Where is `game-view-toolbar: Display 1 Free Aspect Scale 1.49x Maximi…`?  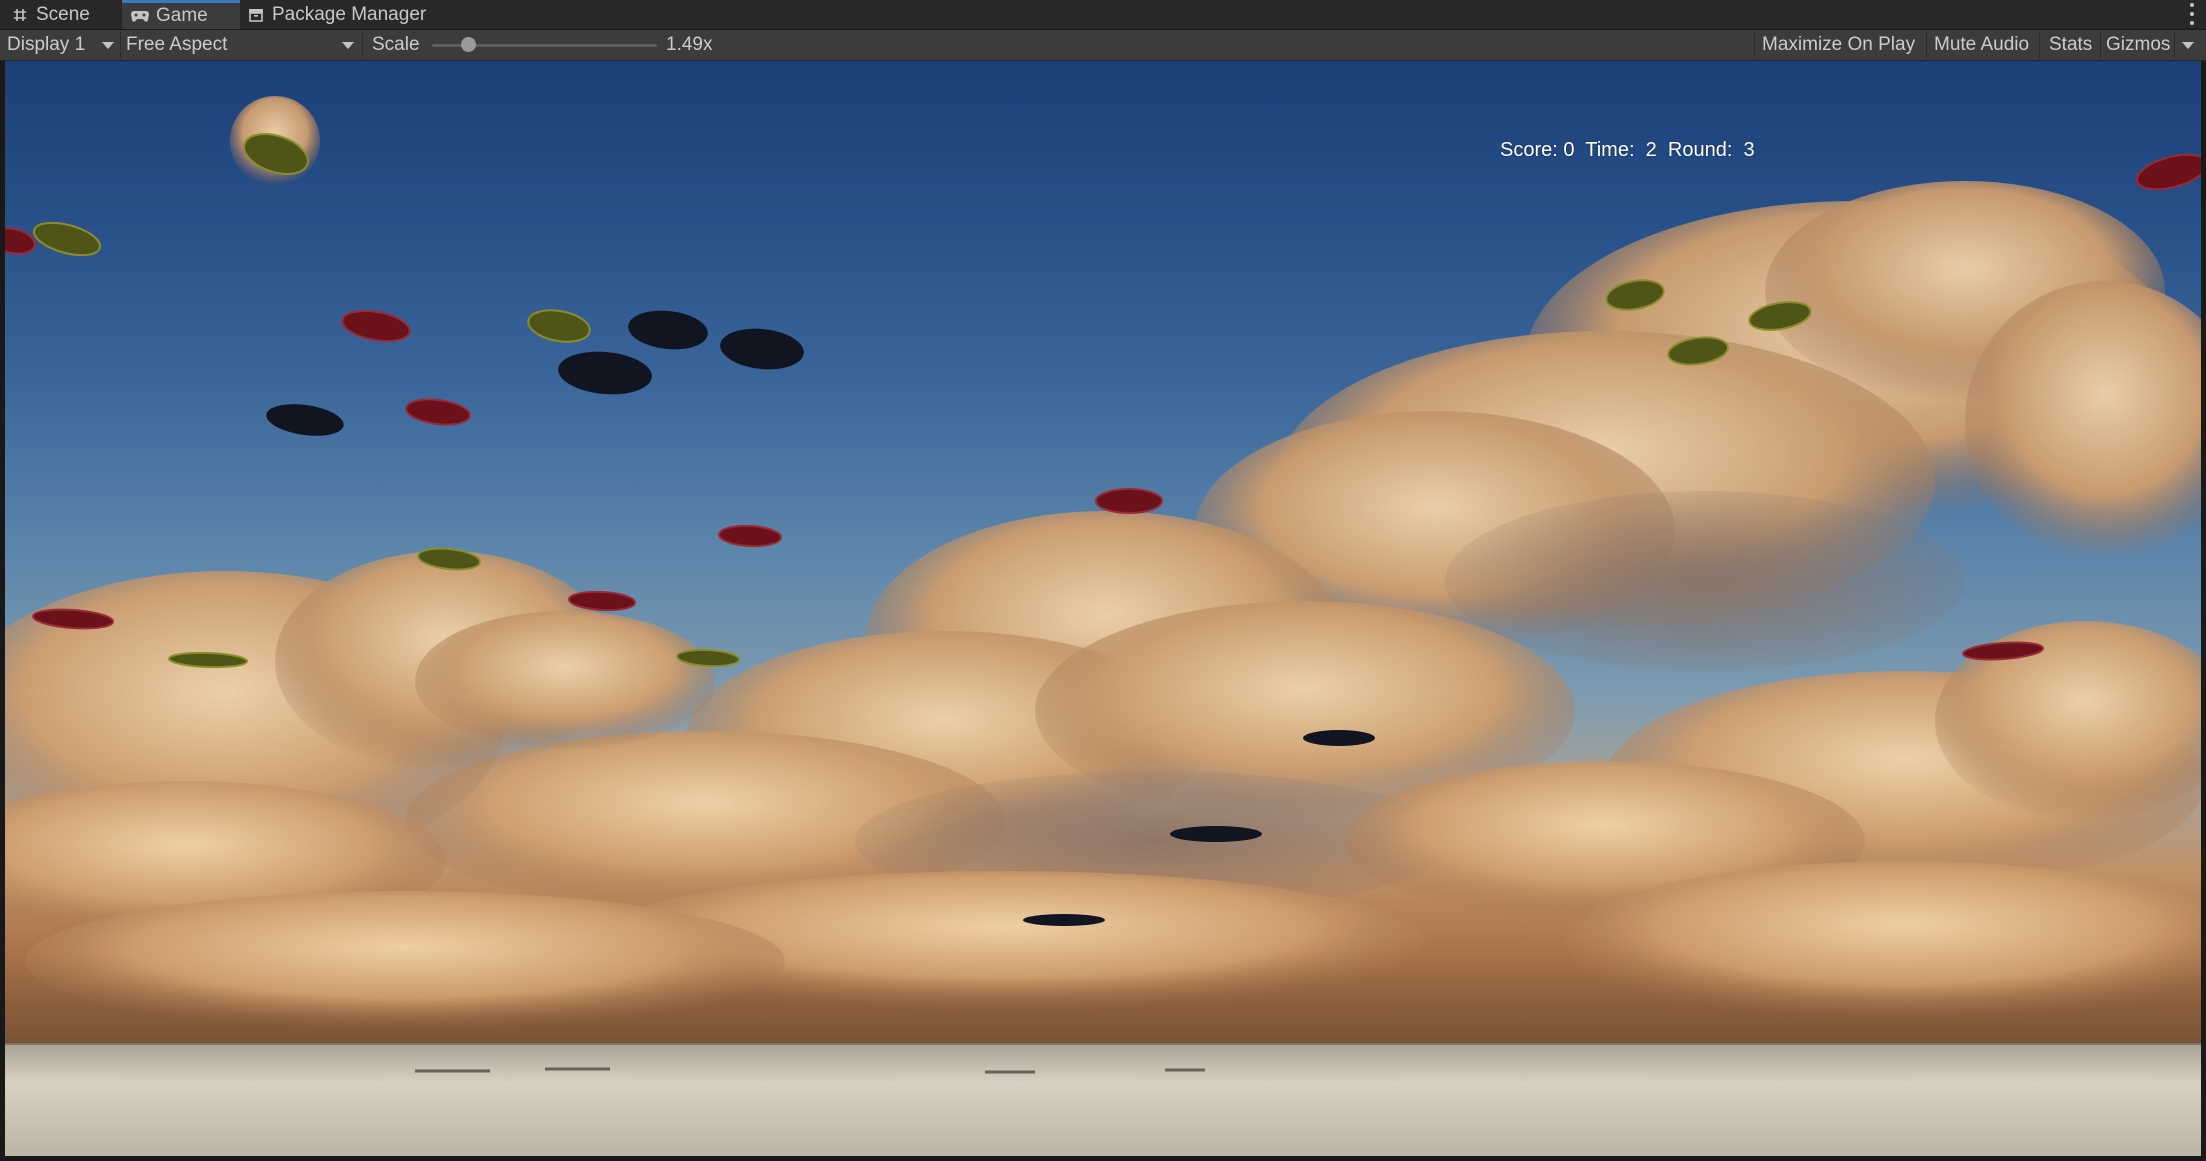 game-view-toolbar: Display 1 Free Aspect Scale 1.49x Maximi… is located at coordinates (1103, 45).